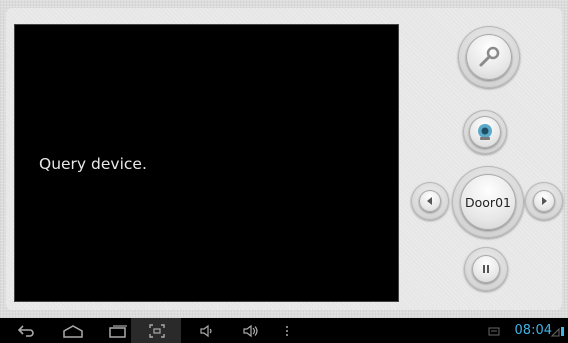  I want to click on volume-down-icon, so click(206, 330).